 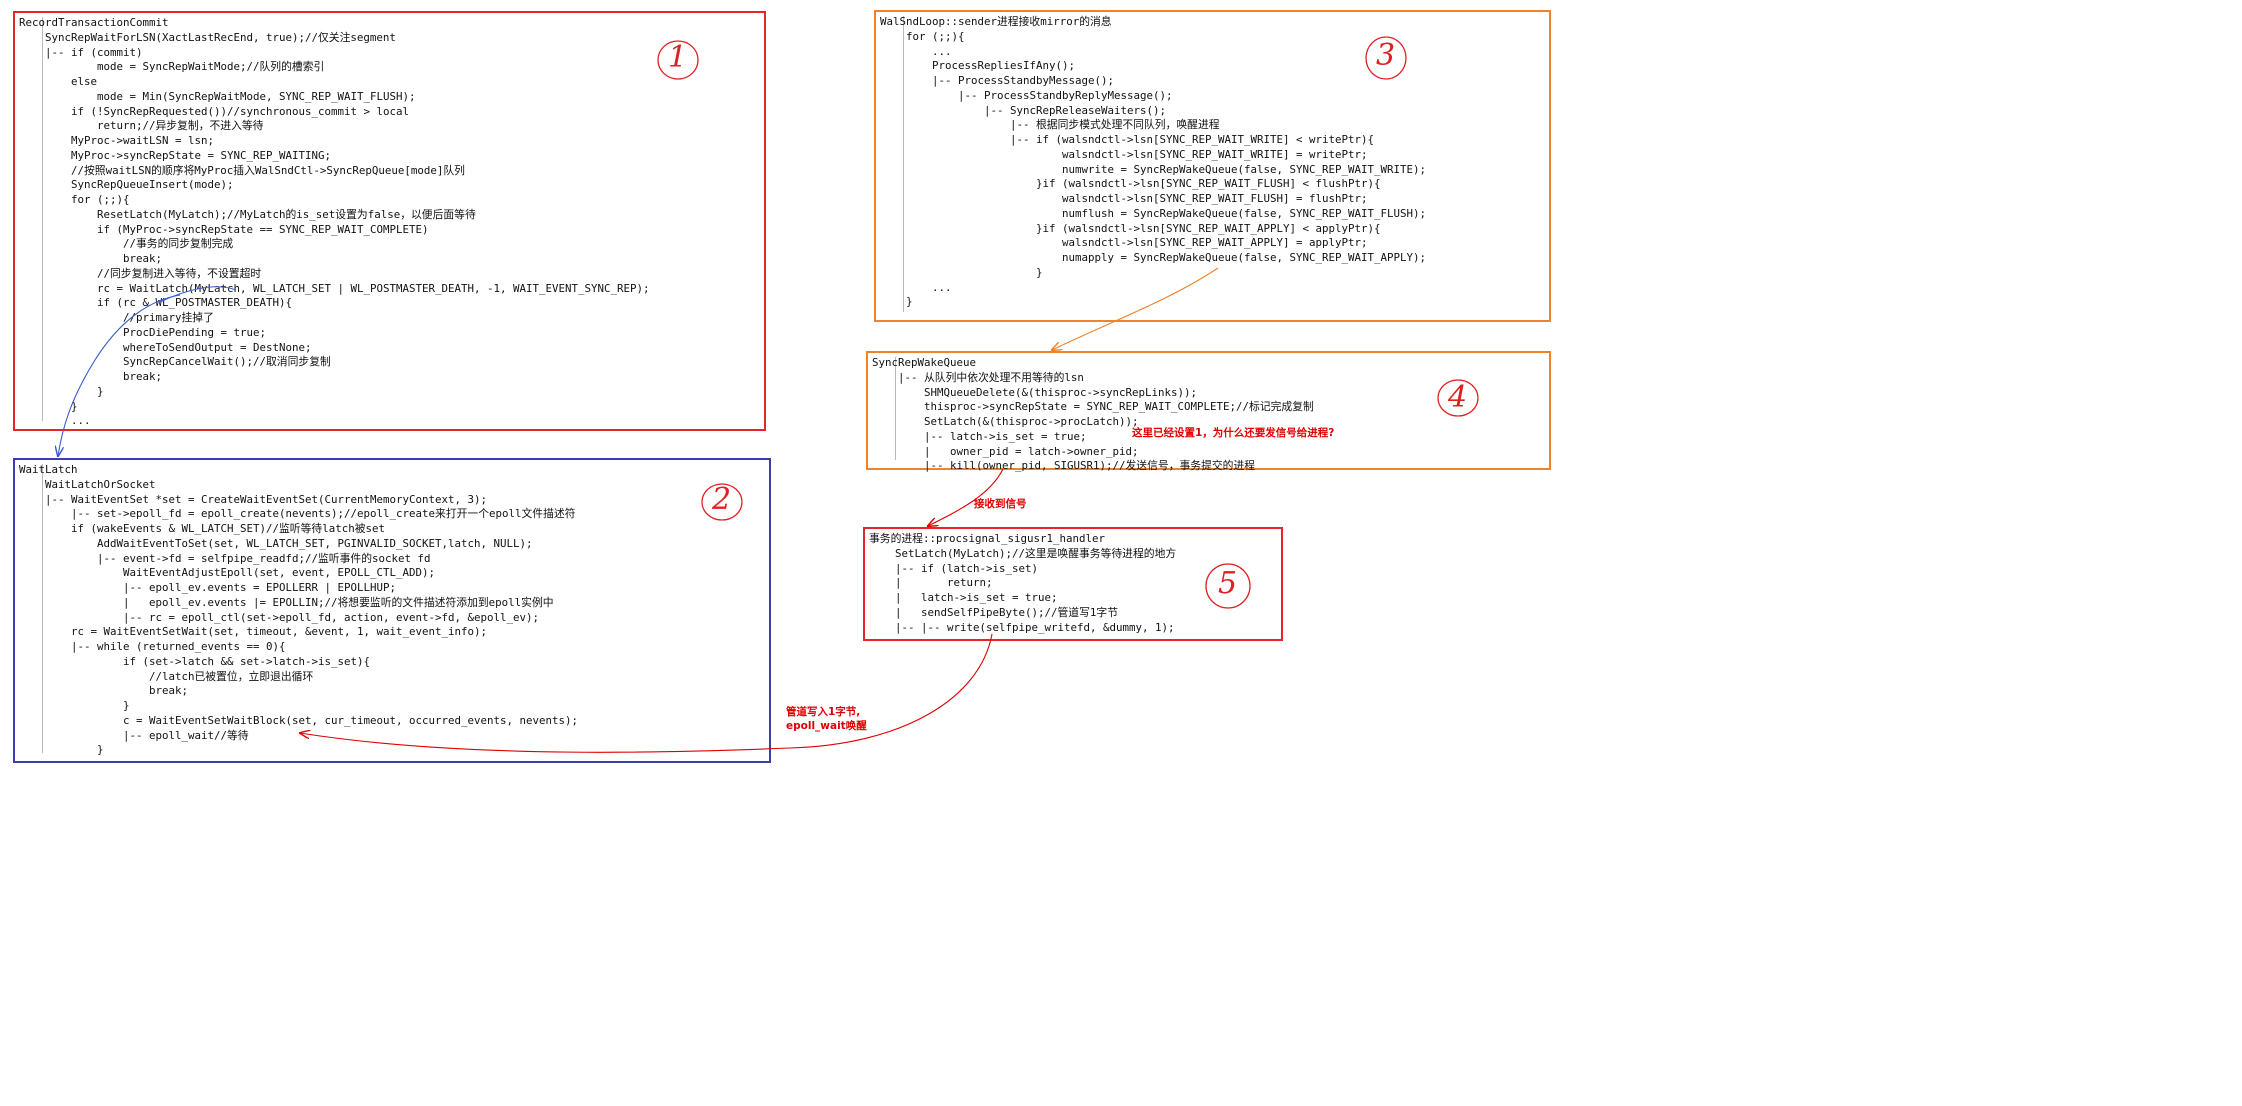 I want to click on arrow-box3-to-box4, so click(x=1135, y=308).